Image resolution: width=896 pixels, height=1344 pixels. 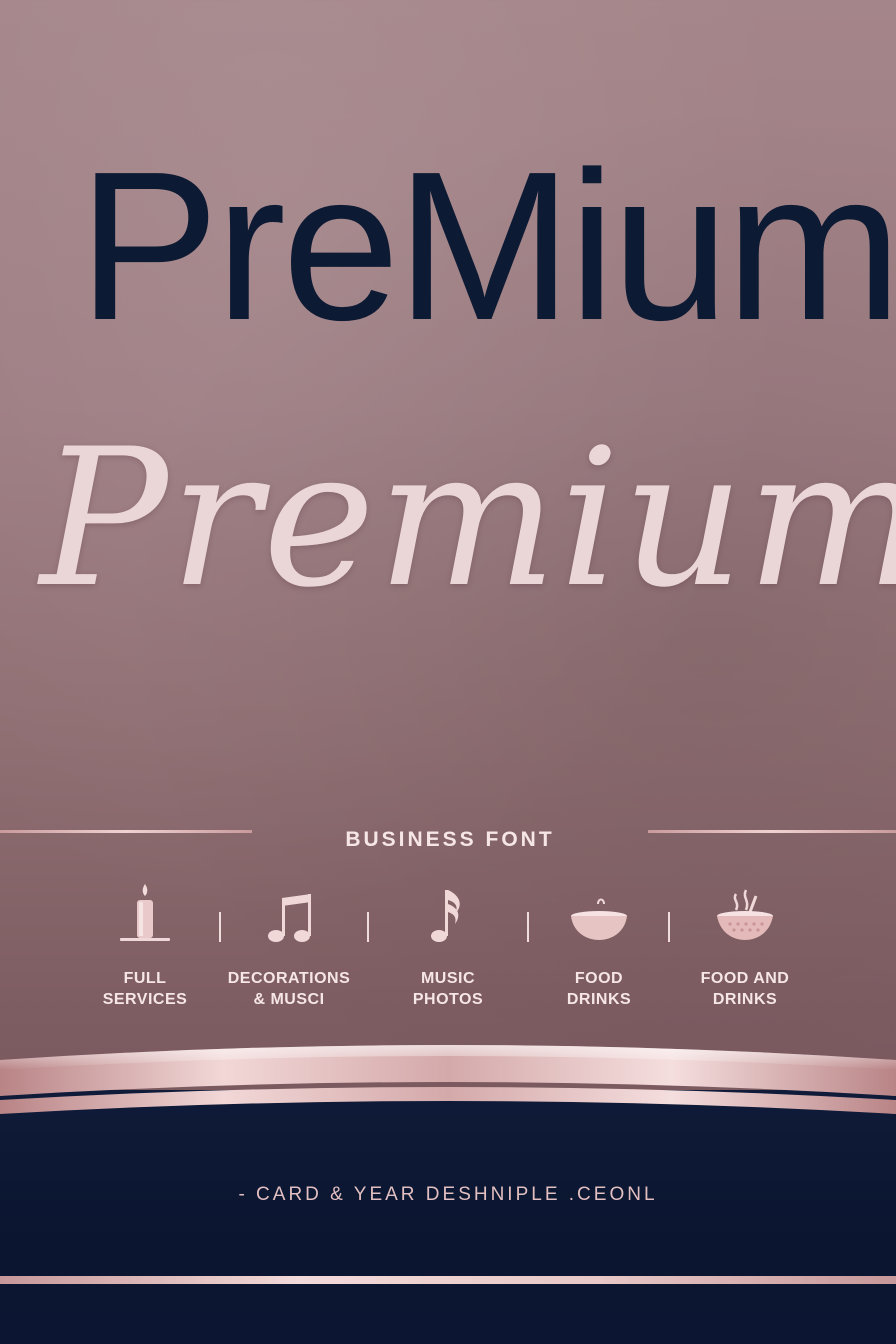 What do you see at coordinates (599, 945) in the screenshot?
I see `service-food-drinks: FOOD DRINKS` at bounding box center [599, 945].